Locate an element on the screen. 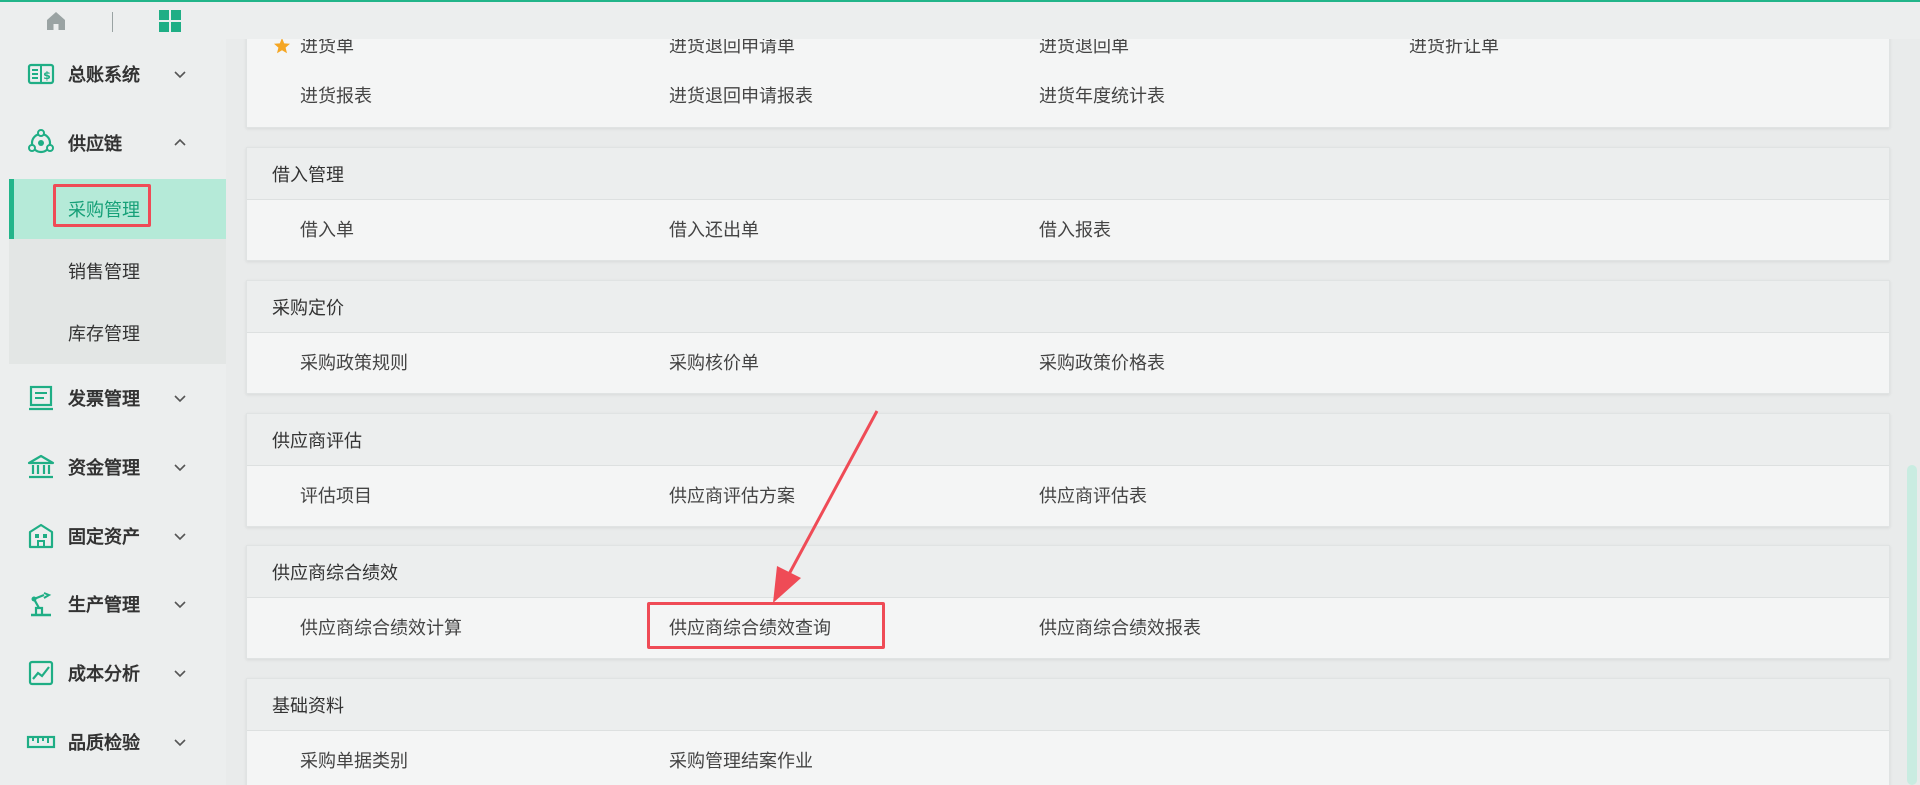 Image resolution: width=1920 pixels, height=785 pixels. menu-link: 进货单 is located at coordinates (327, 50).